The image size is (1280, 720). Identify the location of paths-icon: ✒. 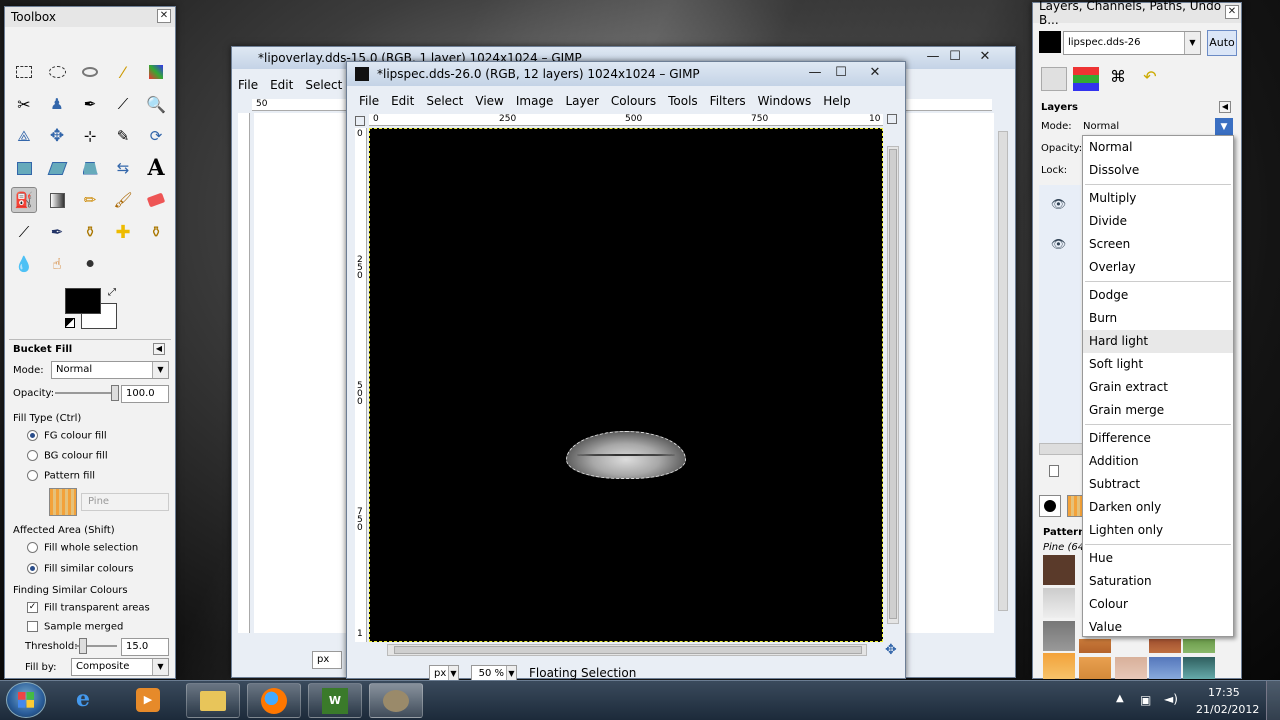
(90, 104).